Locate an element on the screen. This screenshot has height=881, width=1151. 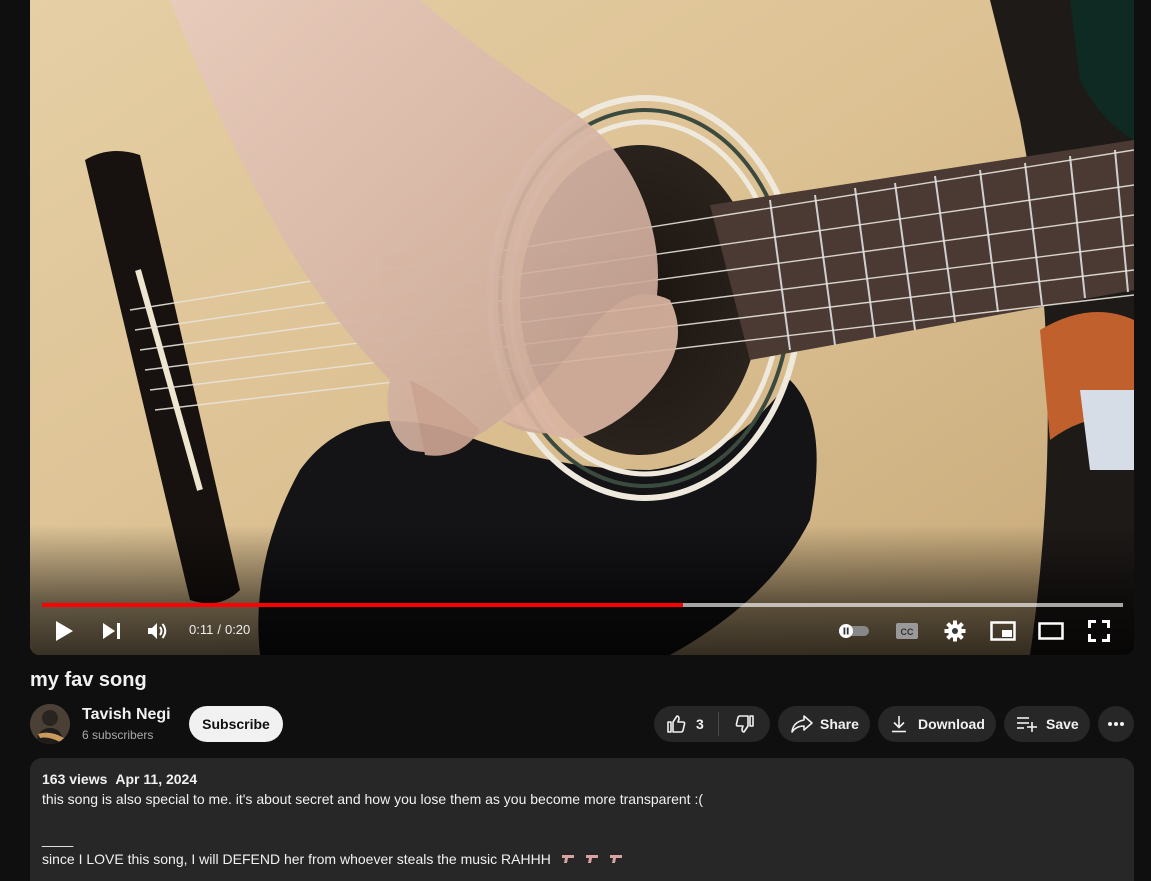
thumbs-down-icon is located at coordinates (744, 724).